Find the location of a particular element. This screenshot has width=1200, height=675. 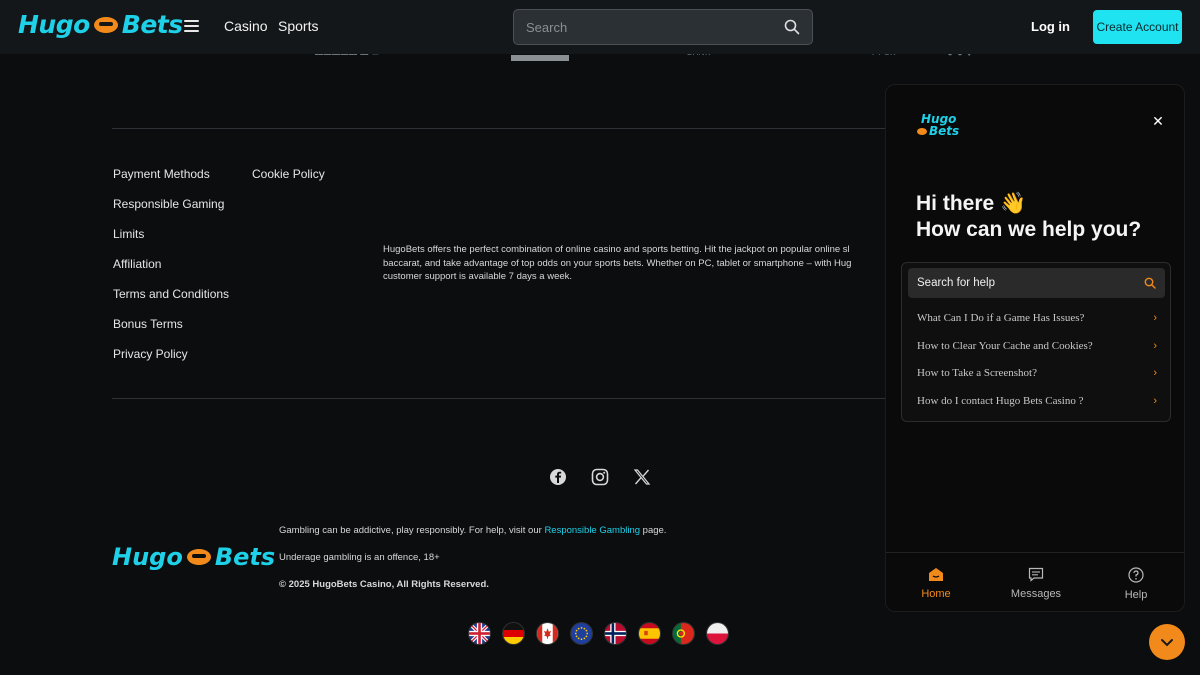

footer-logo: Hugo Bets is located at coordinates (193, 557).